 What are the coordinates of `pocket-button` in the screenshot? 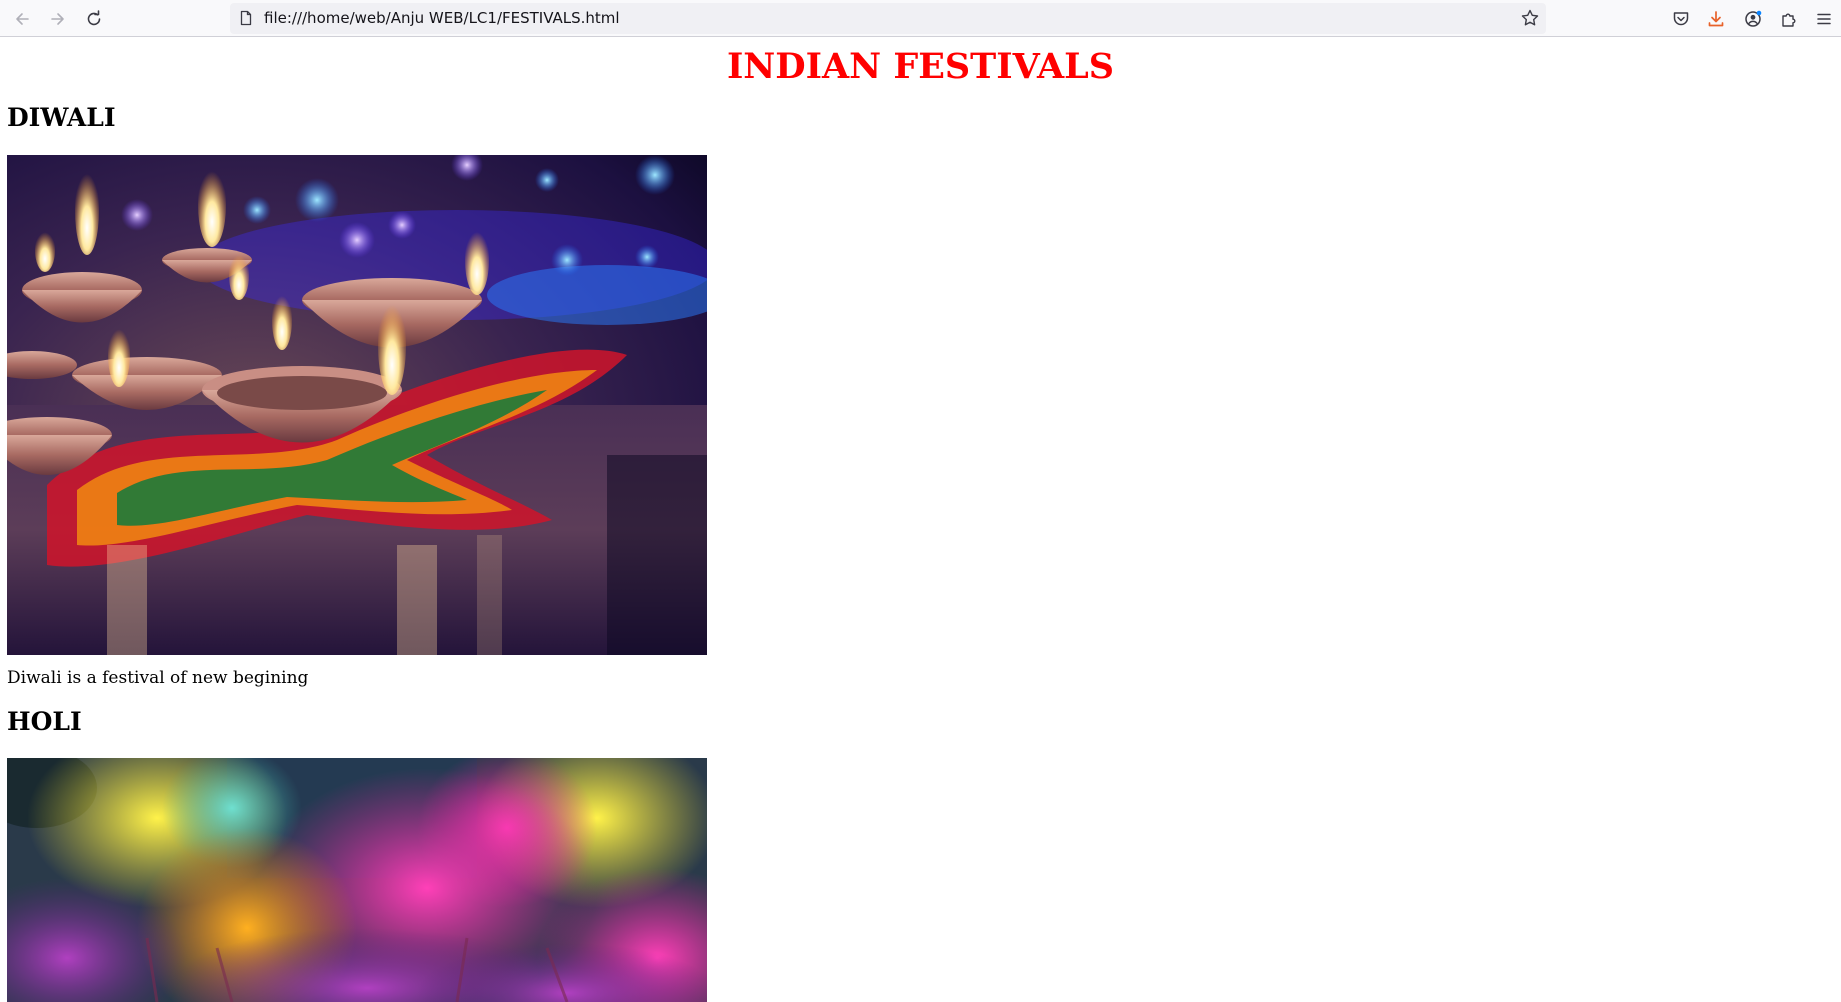 It's located at (1681, 19).